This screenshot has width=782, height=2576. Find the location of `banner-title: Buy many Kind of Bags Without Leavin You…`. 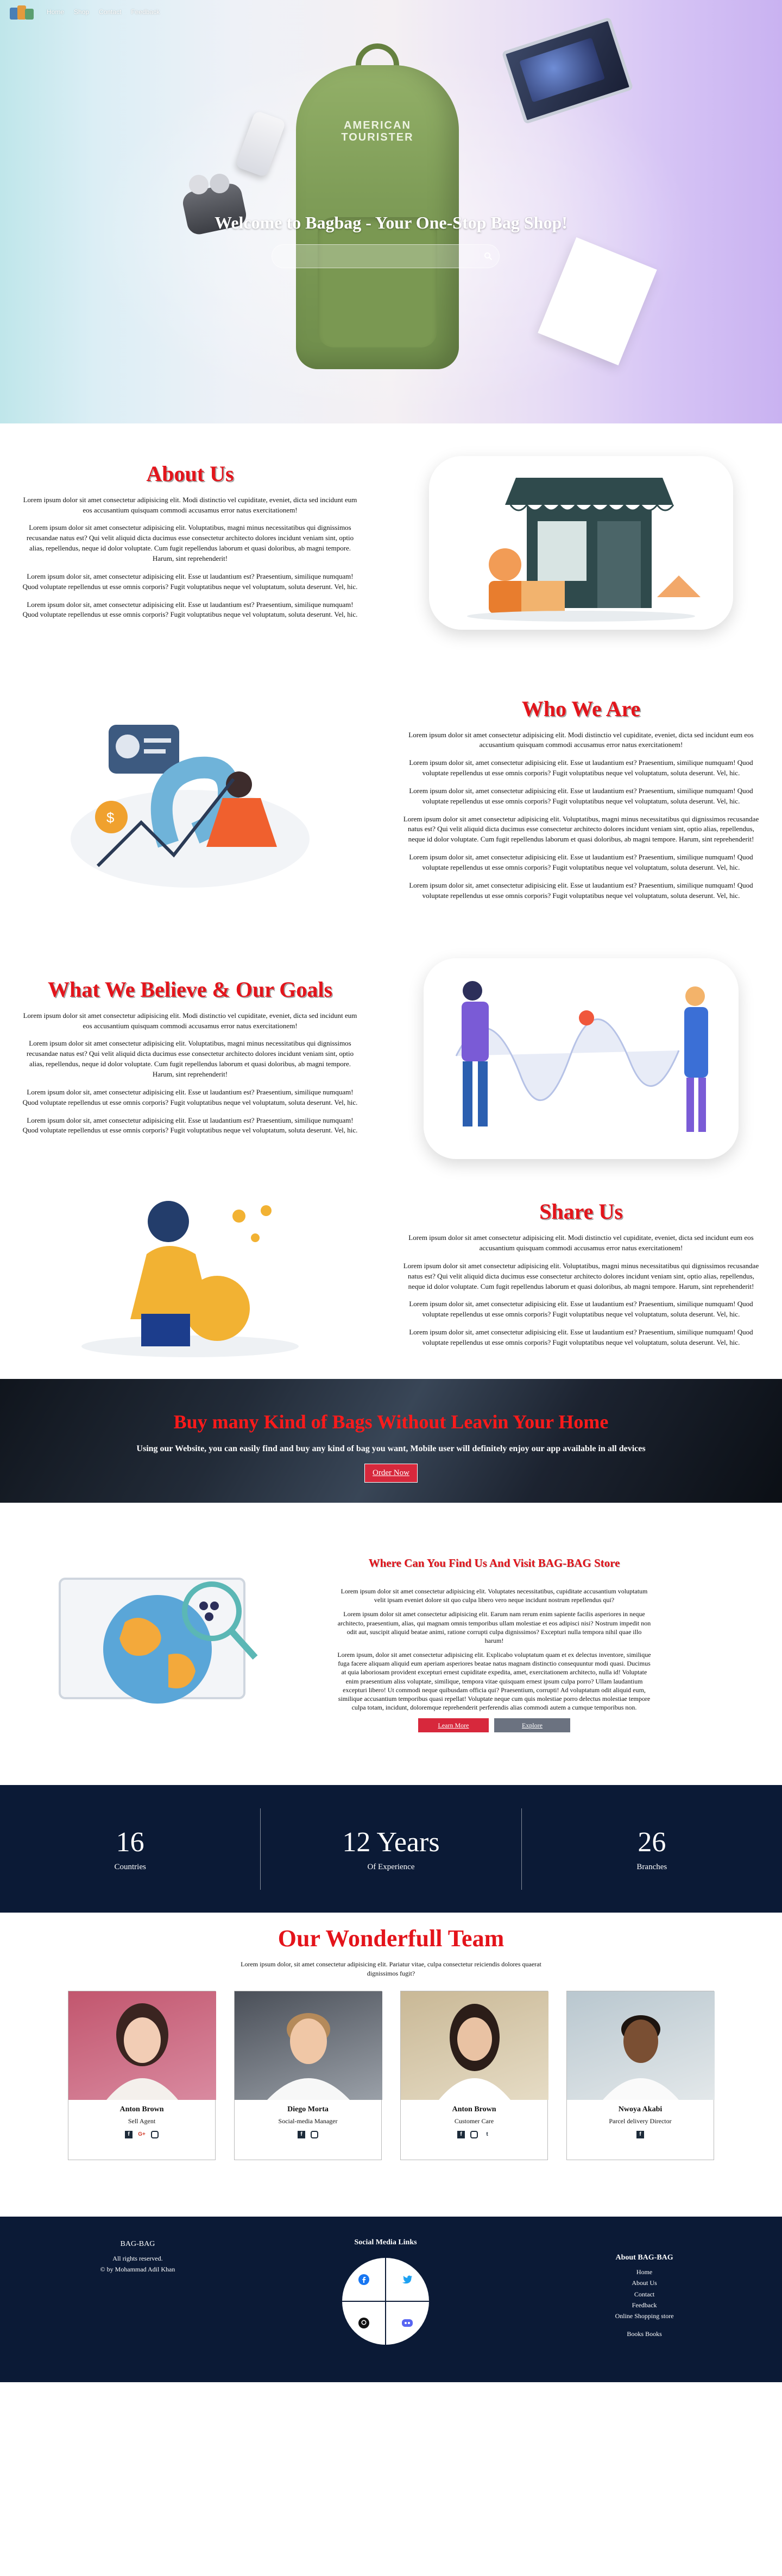

banner-title: Buy many Kind of Bags Without Leavin You… is located at coordinates (391, 1422).